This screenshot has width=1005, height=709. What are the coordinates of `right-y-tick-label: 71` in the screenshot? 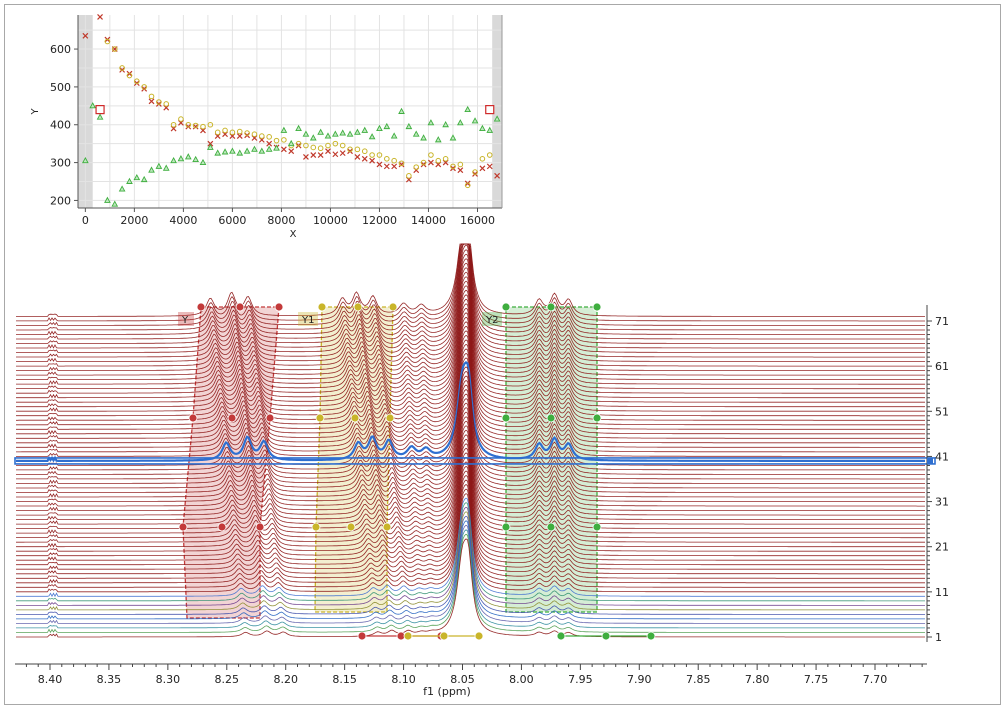 It's located at (942, 321).